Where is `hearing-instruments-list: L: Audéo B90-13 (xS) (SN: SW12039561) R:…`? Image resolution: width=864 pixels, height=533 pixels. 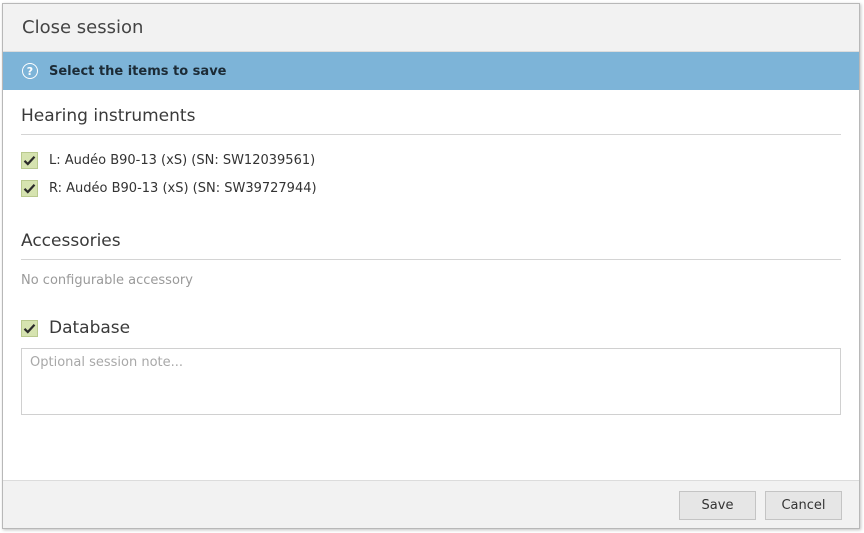 hearing-instruments-list: L: Audéo B90-13 (xS) (SN: SW12039561) R:… is located at coordinates (431, 174).